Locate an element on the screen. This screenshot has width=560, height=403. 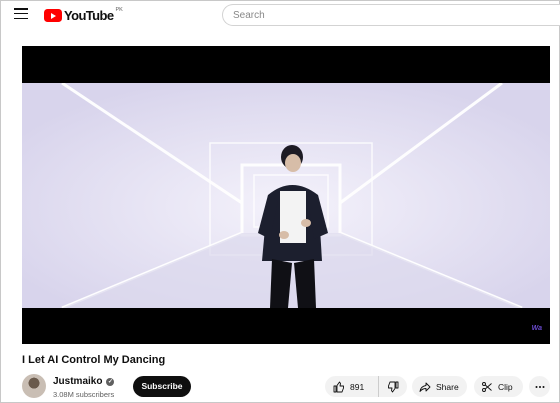
thumbs-up-icon is located at coordinates (339, 387).